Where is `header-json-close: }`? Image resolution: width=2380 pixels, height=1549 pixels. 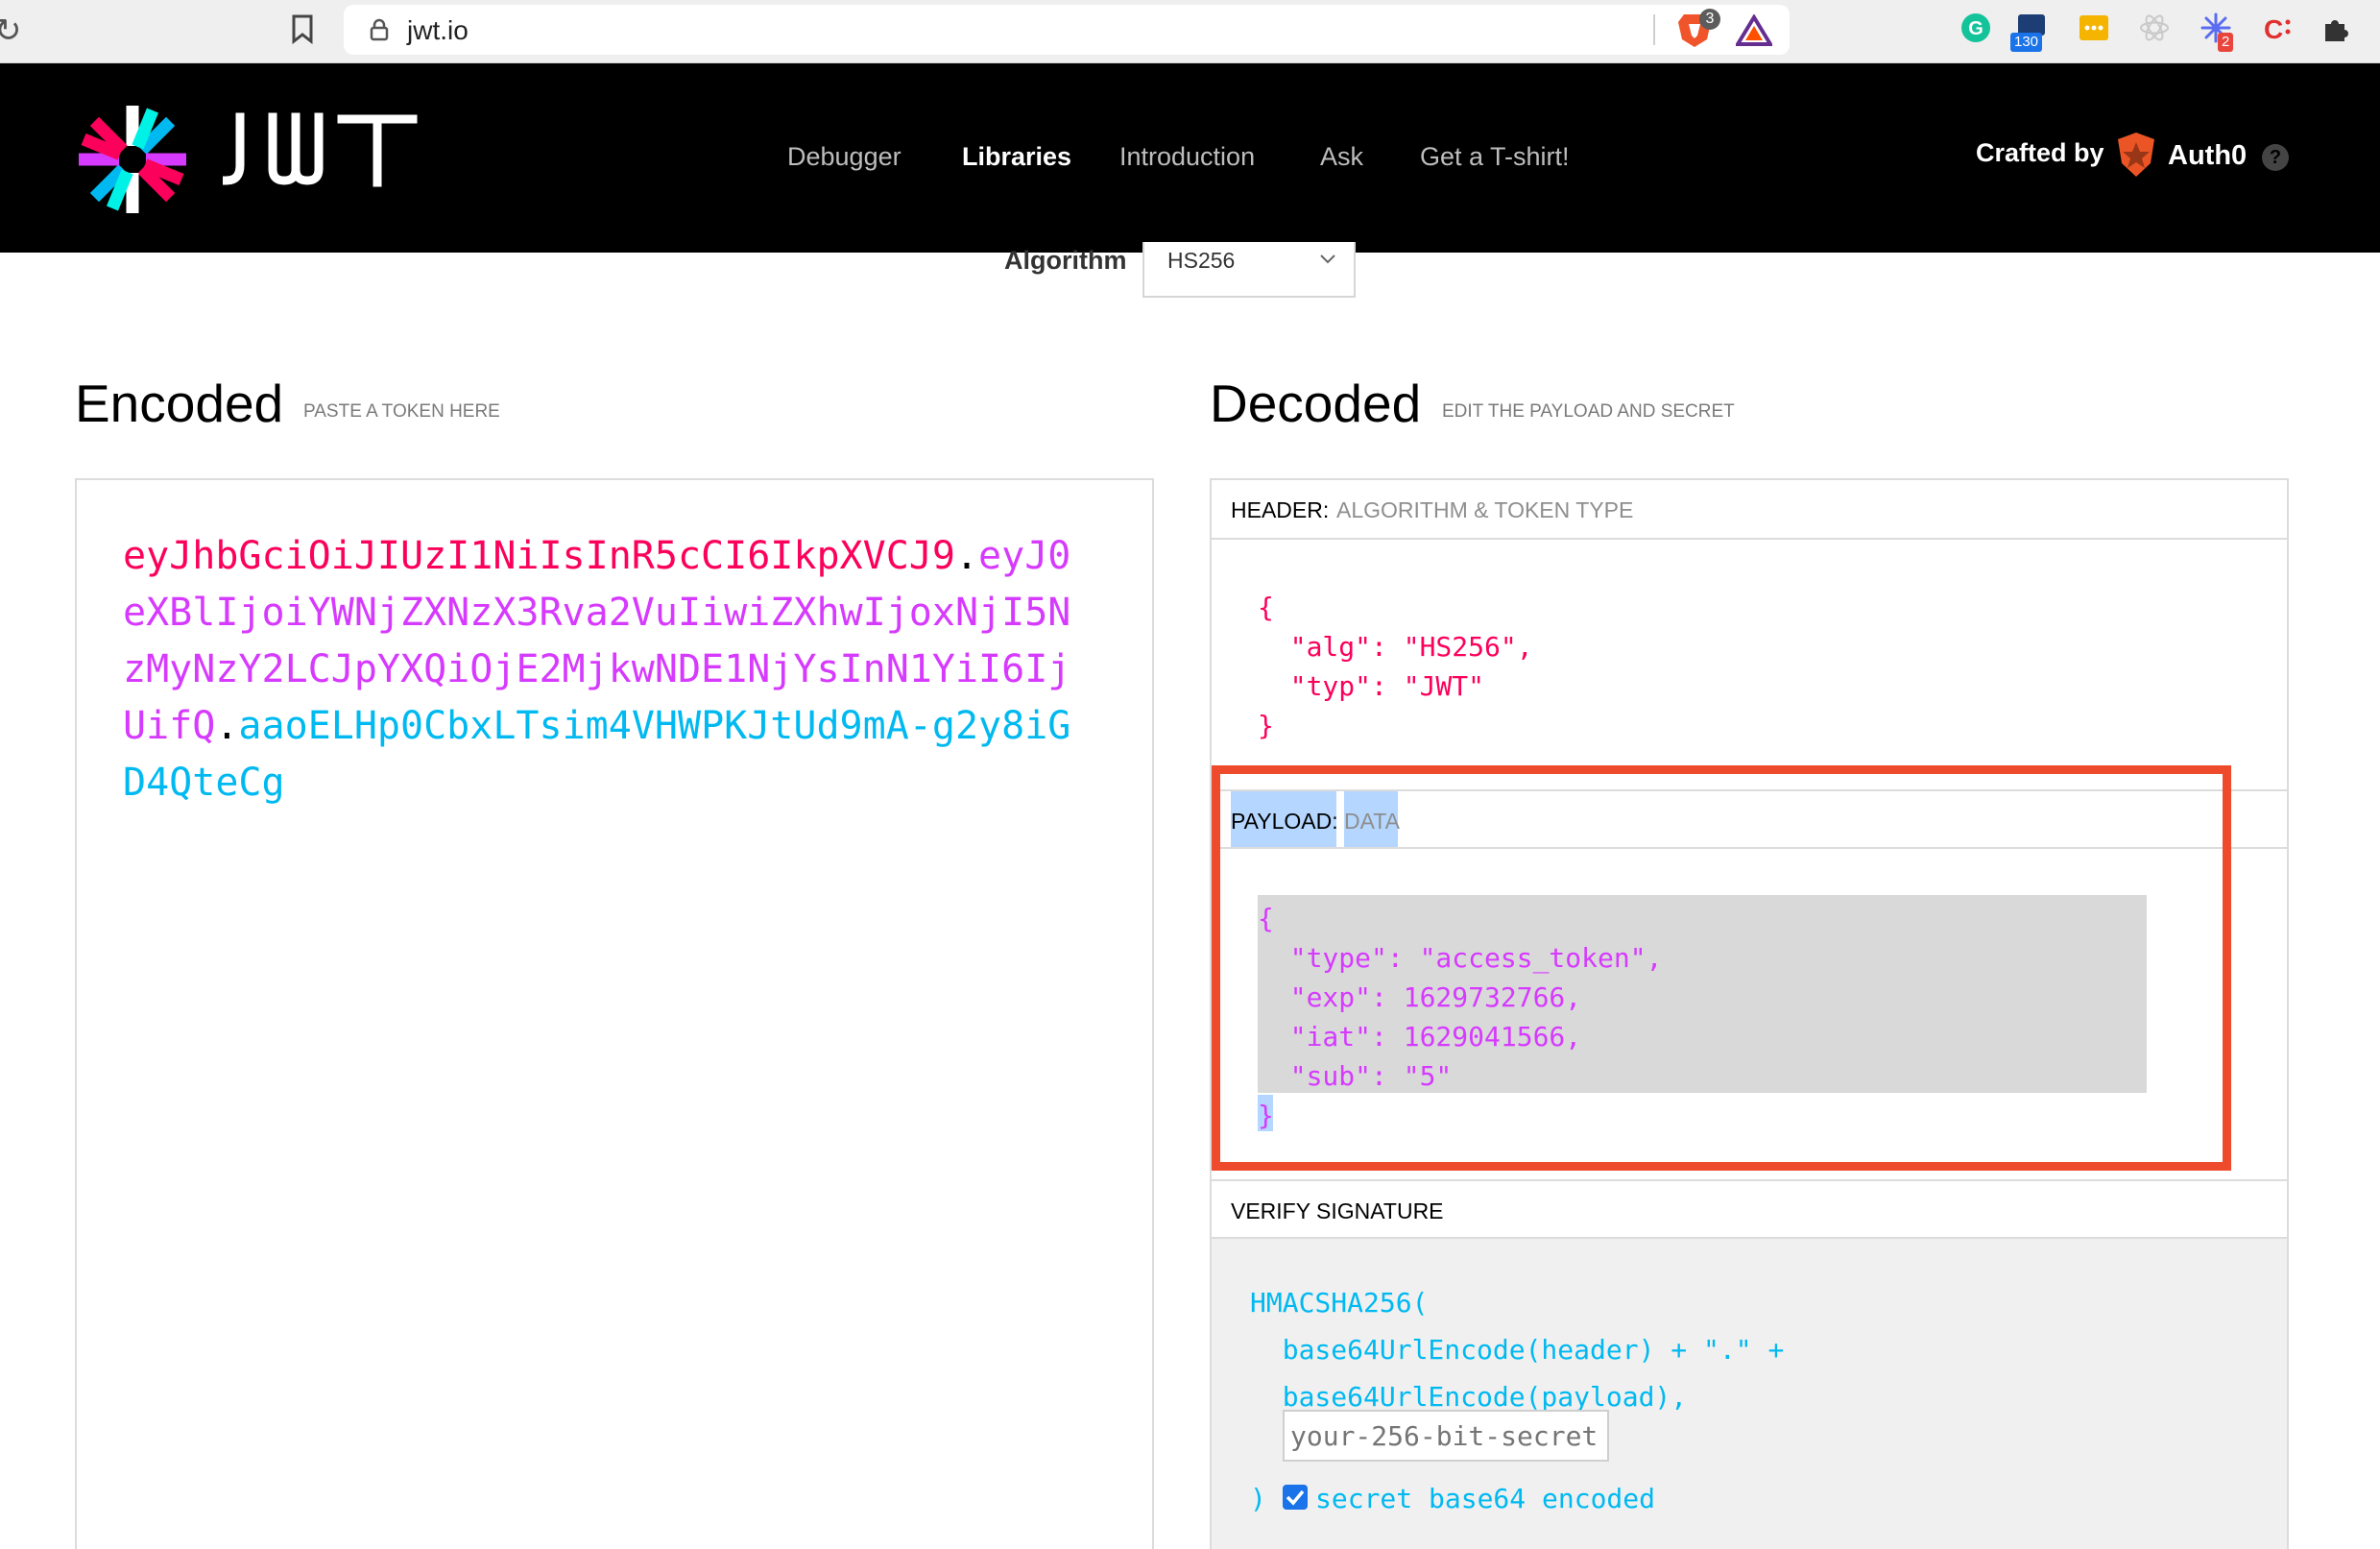
header-json-close: } is located at coordinates (1266, 726).